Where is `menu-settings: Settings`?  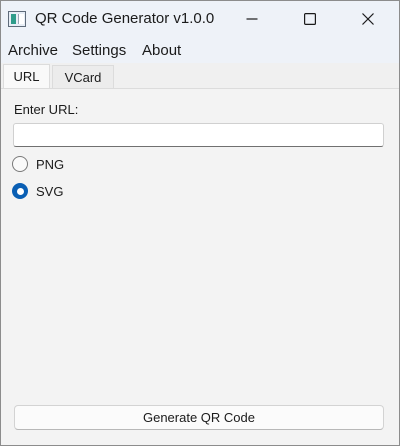 menu-settings: Settings is located at coordinates (99, 50).